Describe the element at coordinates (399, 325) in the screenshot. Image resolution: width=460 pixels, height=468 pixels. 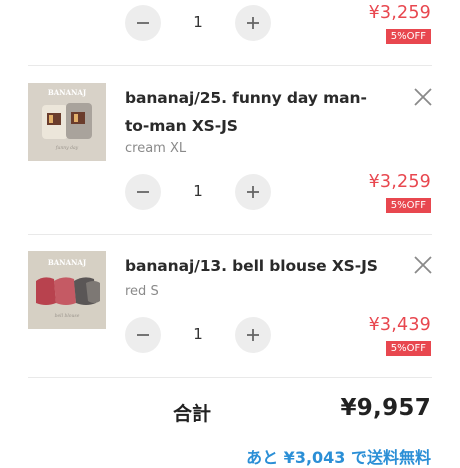
I see `item-price: ¥3,439` at that location.